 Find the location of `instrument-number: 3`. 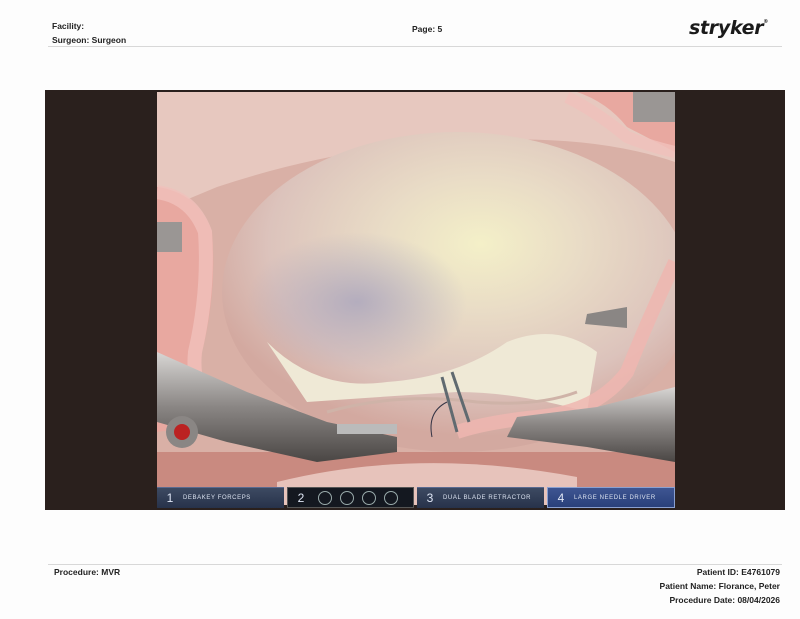

instrument-number: 3 is located at coordinates (430, 498).